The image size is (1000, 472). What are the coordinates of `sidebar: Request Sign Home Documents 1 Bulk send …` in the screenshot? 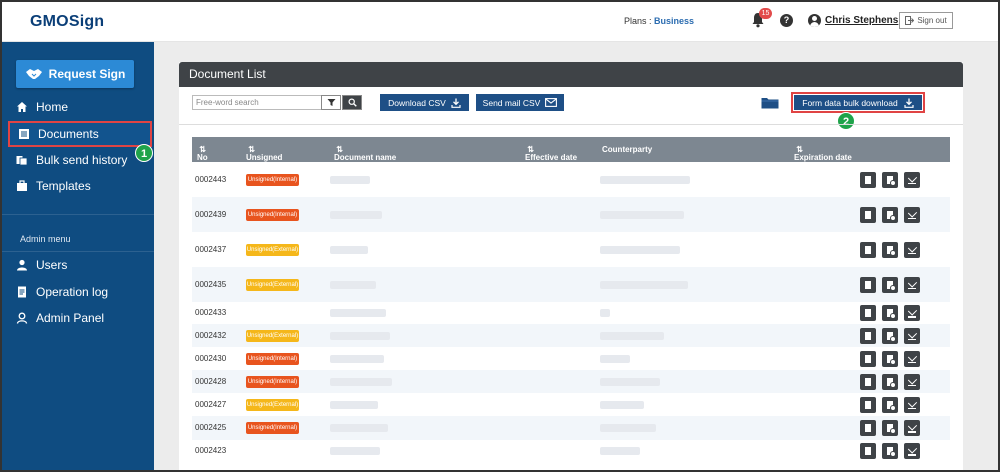 It's located at (78, 256).